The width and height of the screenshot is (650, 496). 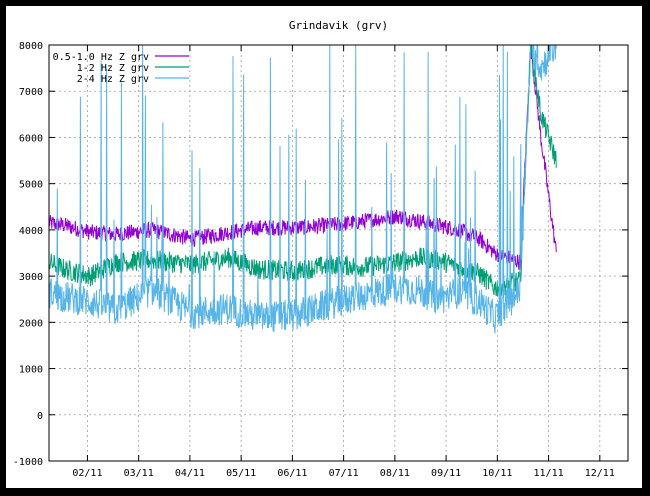 What do you see at coordinates (31, 277) in the screenshot?
I see `y-tick-label: 3000` at bounding box center [31, 277].